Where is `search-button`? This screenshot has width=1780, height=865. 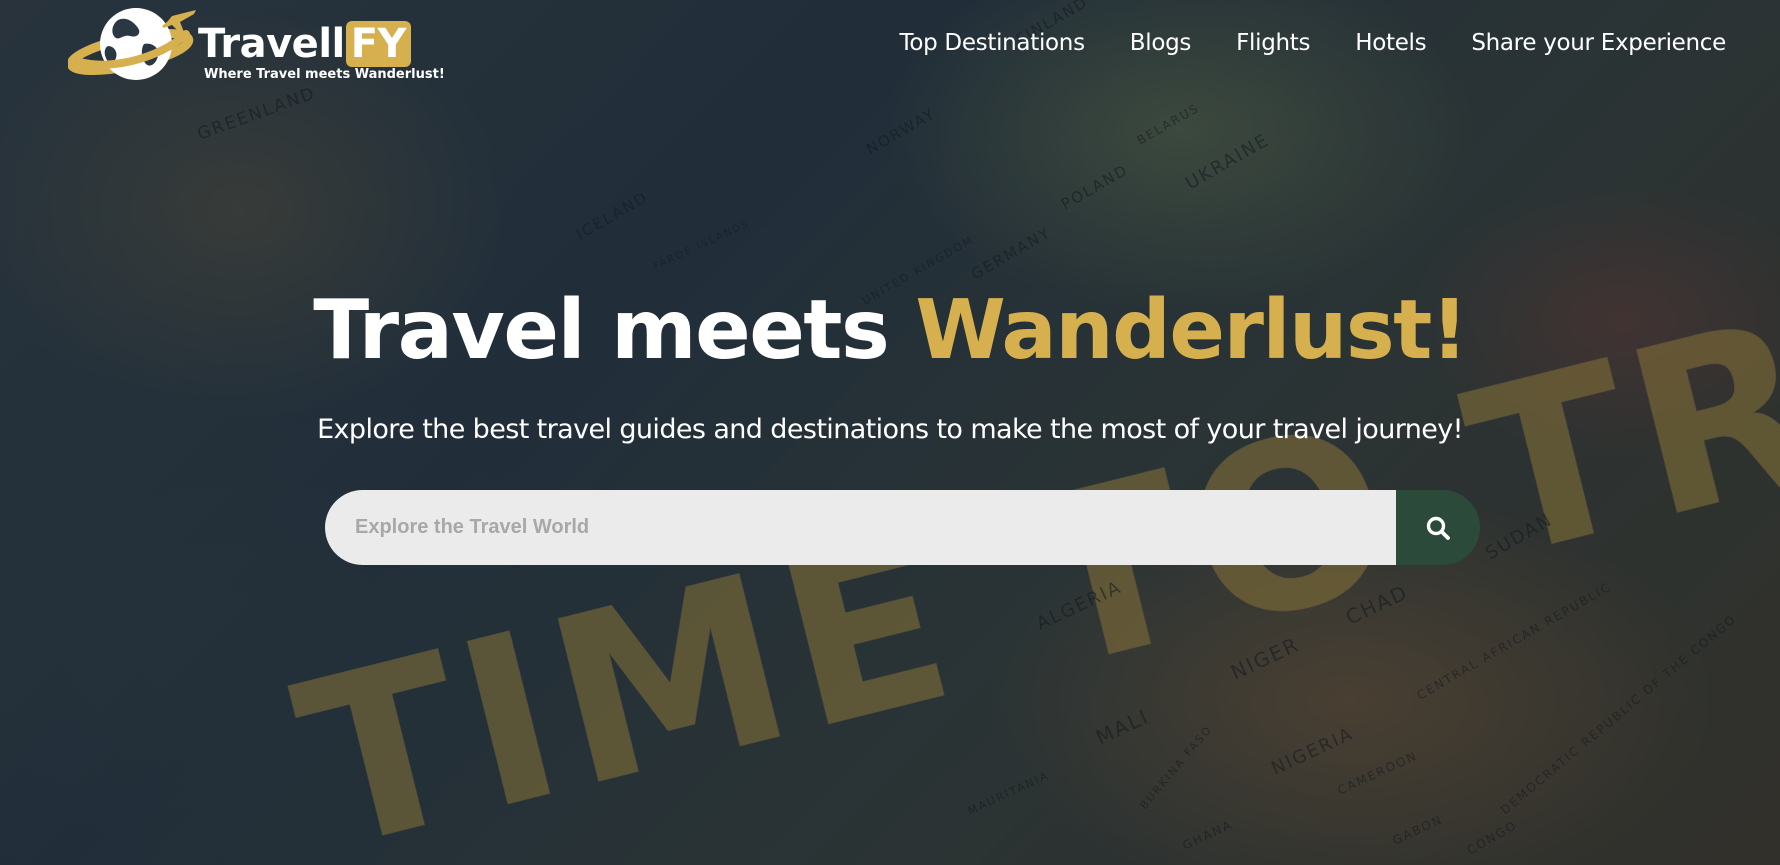
search-button is located at coordinates (1438, 527).